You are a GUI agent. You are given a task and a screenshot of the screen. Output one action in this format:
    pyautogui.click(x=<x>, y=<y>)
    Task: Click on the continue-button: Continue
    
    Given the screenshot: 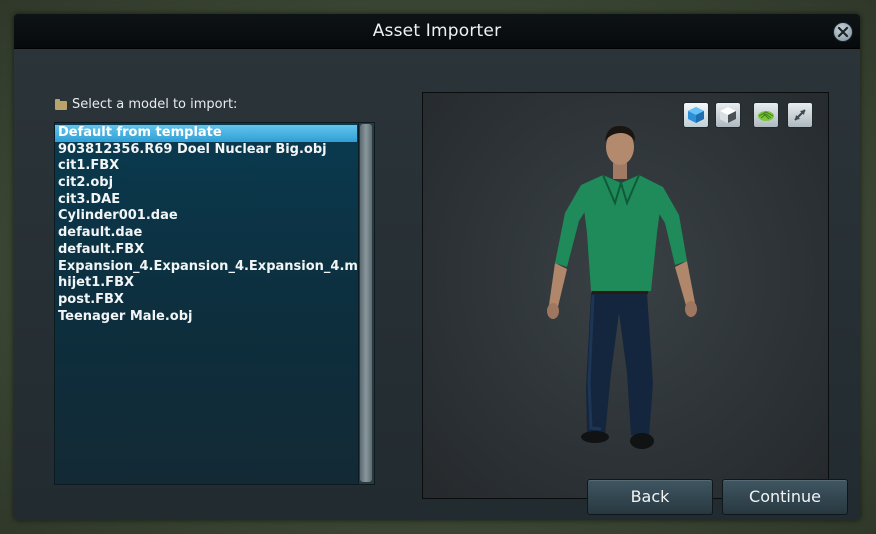 What is the action you would take?
    pyautogui.click(x=785, y=497)
    